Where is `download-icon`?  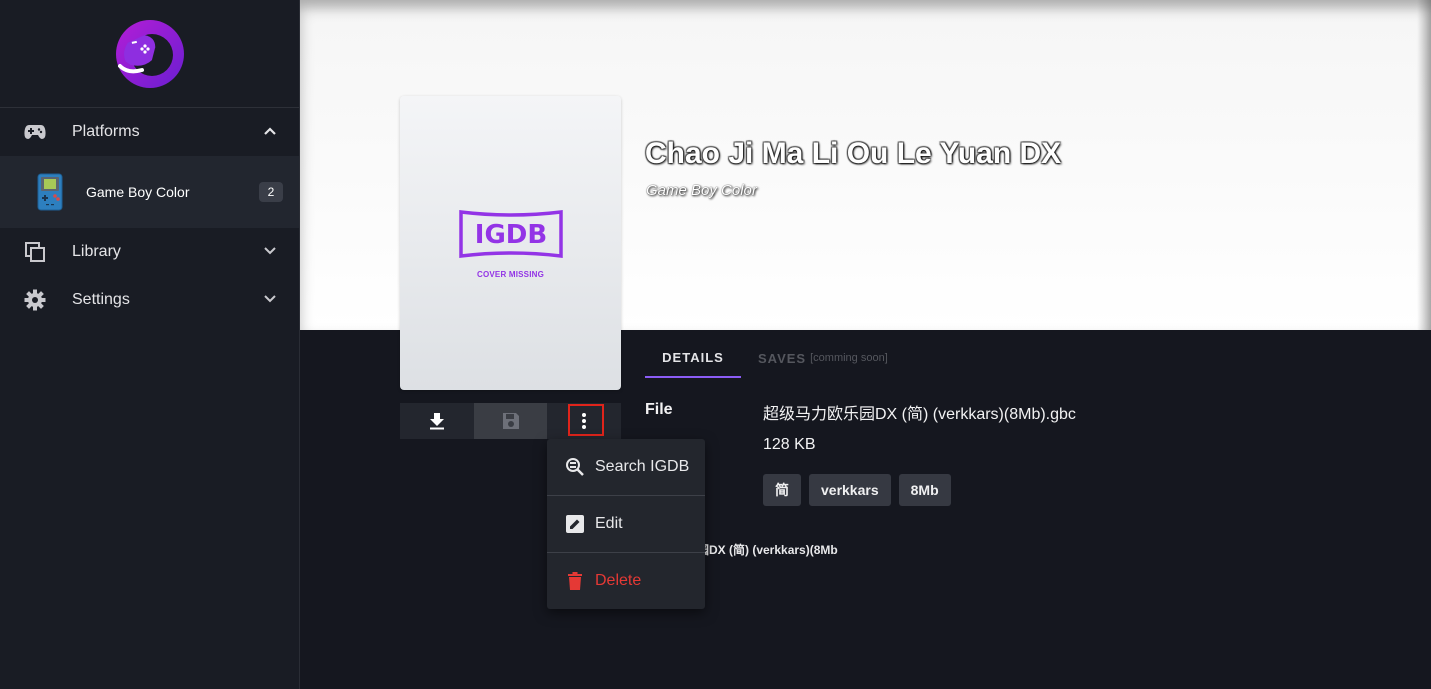
download-icon is located at coordinates (436, 421).